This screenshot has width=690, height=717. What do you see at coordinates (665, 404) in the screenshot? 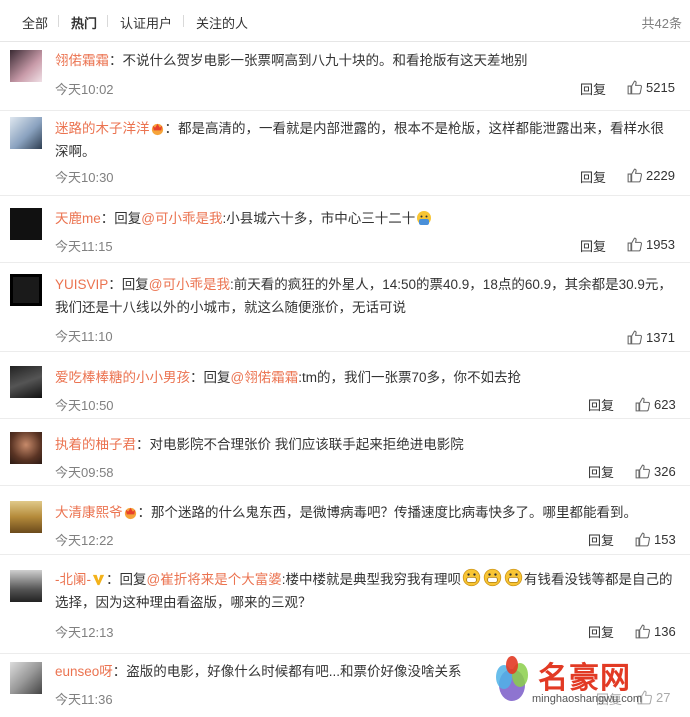
I see `like-count: 623` at bounding box center [665, 404].